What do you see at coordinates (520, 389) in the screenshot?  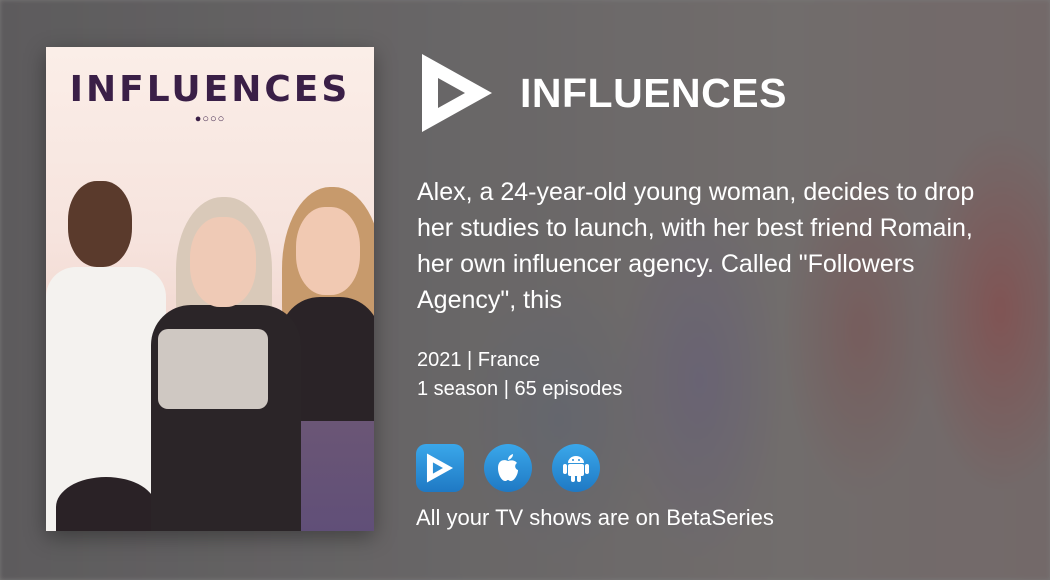 I see `show-seasons-episodes: 1 season | 65 episodes` at bounding box center [520, 389].